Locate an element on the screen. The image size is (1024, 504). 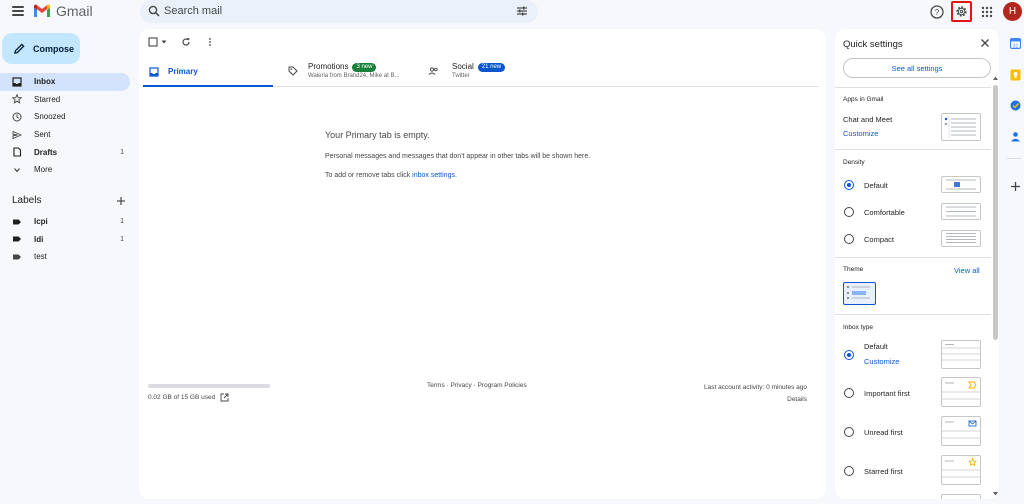
label-item-test: test is located at coordinates (65, 257).